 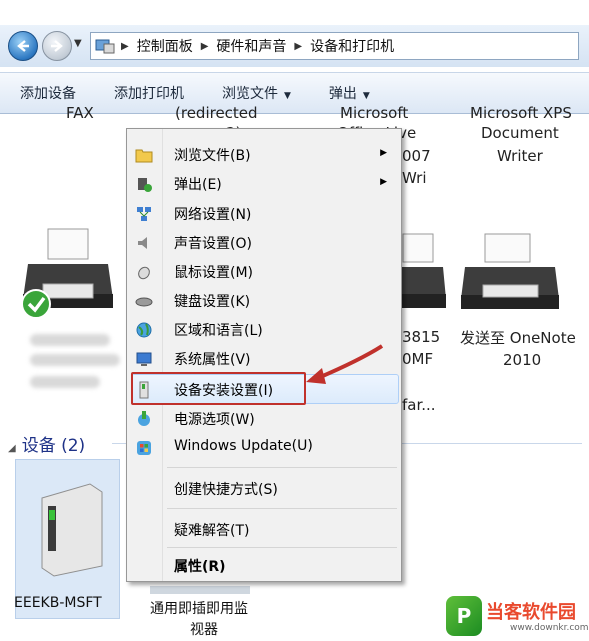 I want to click on onenote-label-2: 2010, so click(x=522, y=360).